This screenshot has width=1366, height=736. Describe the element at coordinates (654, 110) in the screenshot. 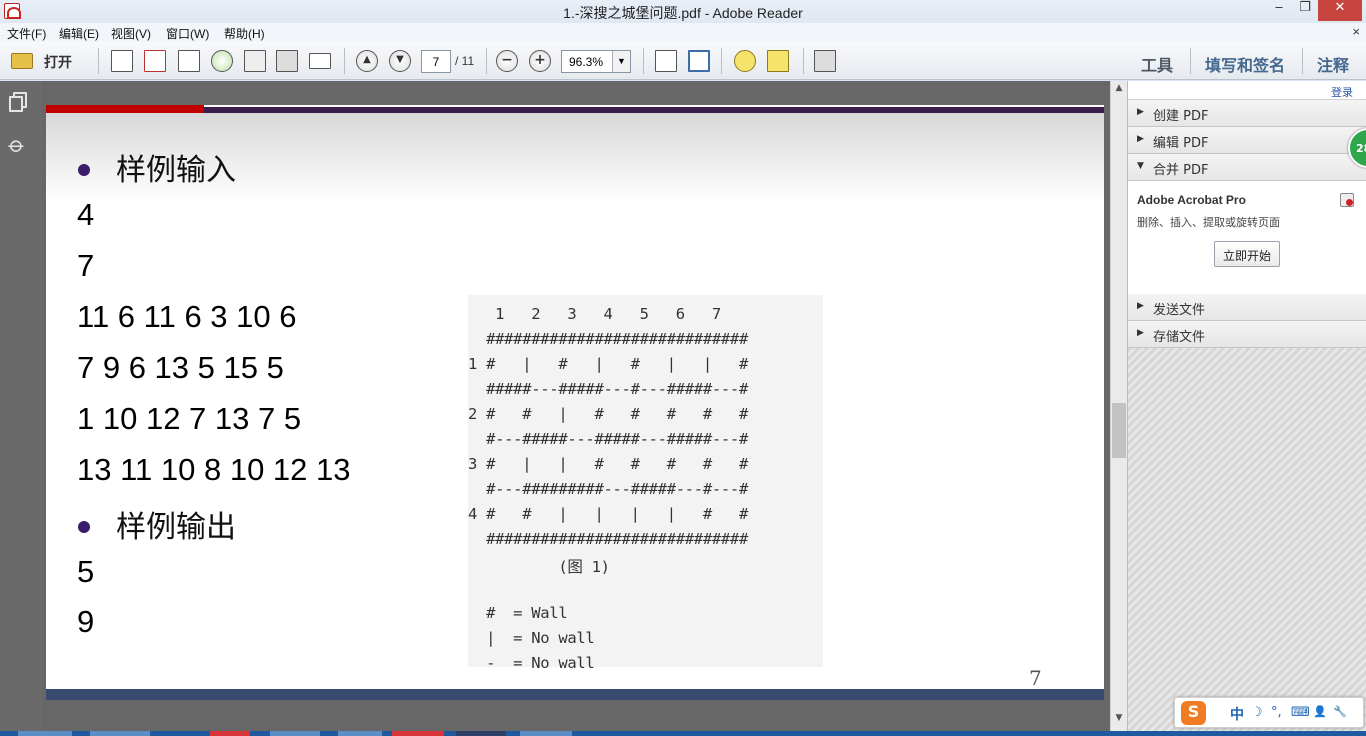

I see `page-header-dark-bar` at that location.